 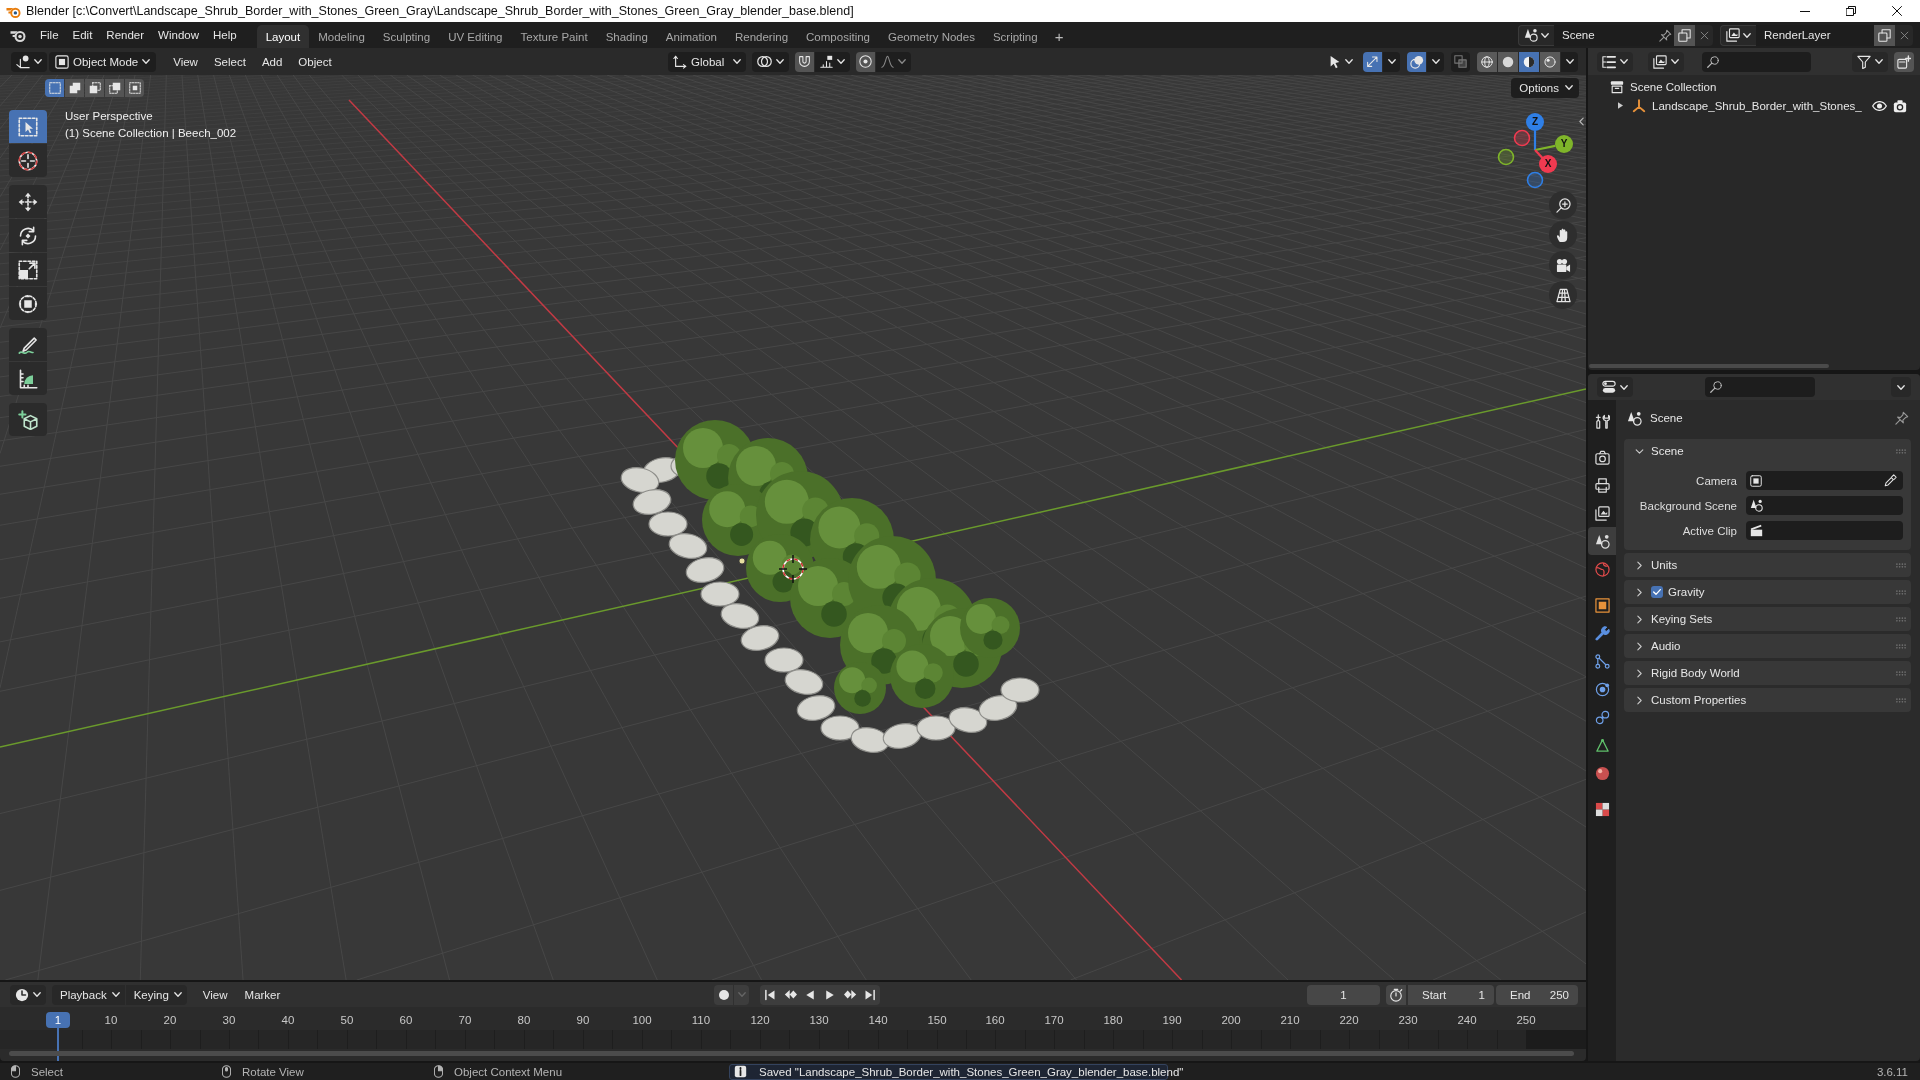 I want to click on delete-view-layer-button, so click(x=1904, y=35).